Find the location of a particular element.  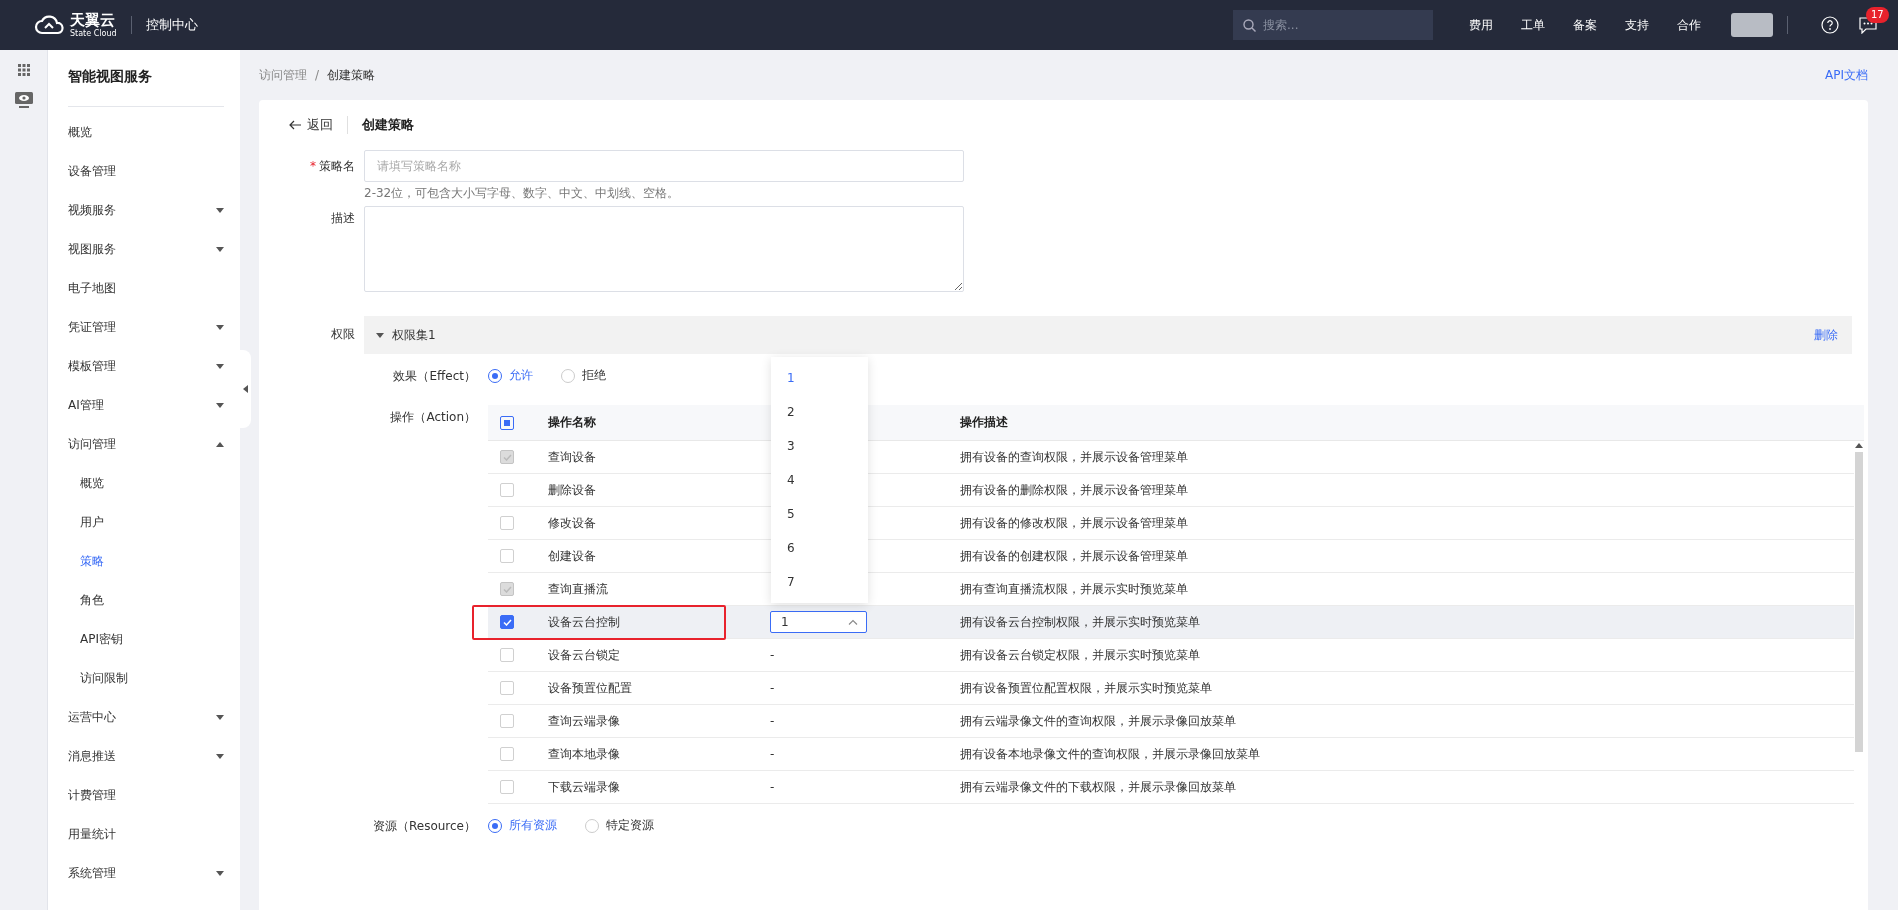

dropdown-option: 6 is located at coordinates (819, 548).